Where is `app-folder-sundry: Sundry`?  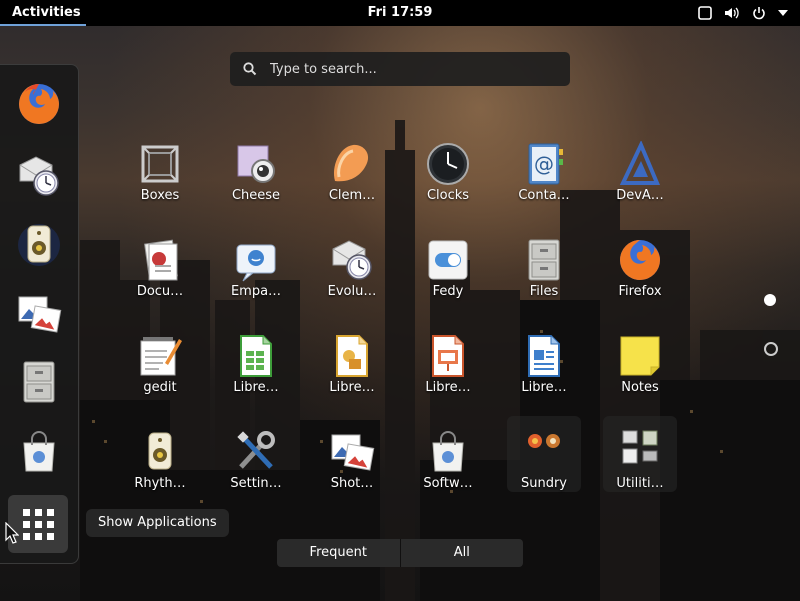 app-folder-sundry: Sundry is located at coordinates (544, 470).